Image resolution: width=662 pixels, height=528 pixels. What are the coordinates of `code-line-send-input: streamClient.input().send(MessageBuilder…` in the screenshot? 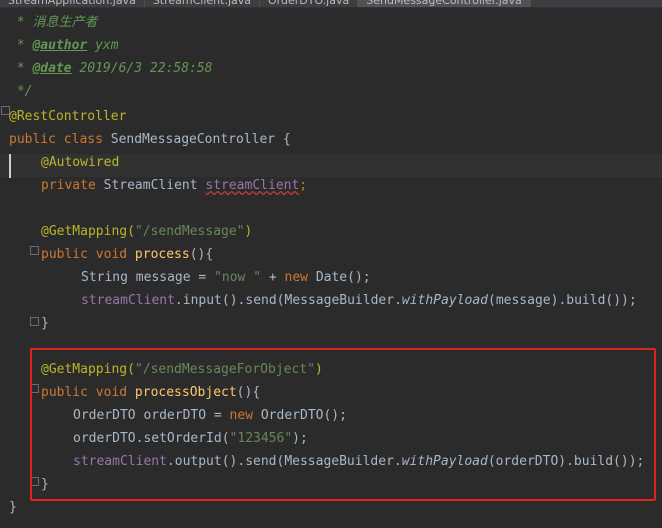 It's located at (359, 300).